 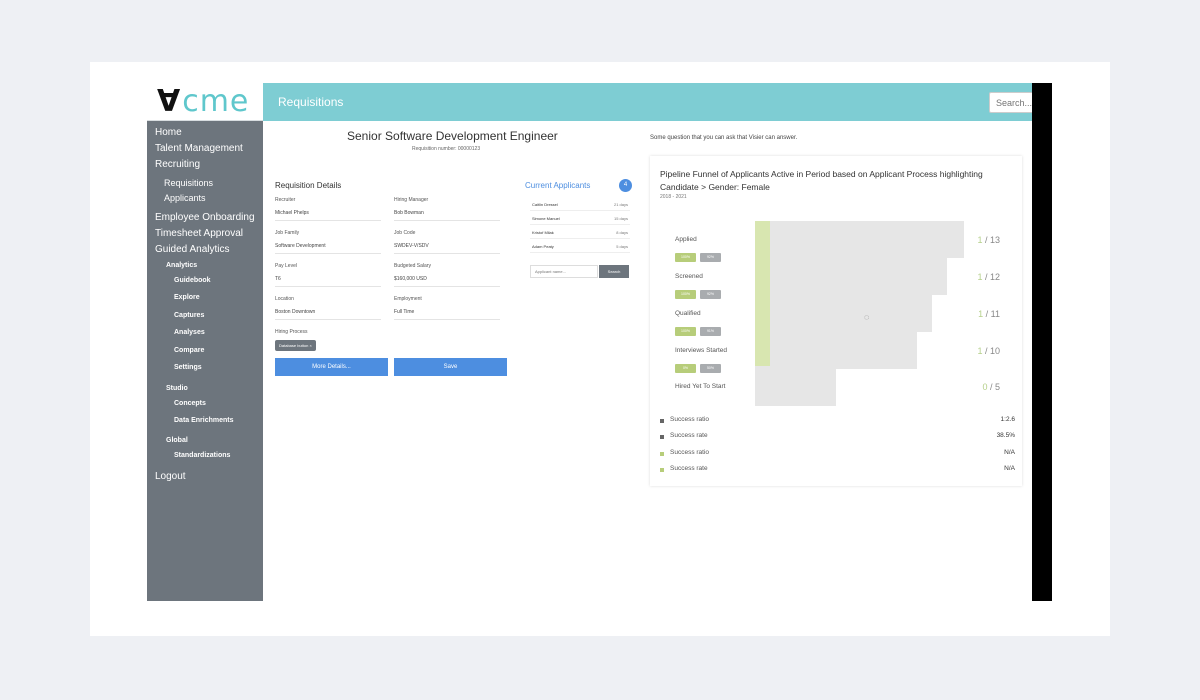 What do you see at coordinates (192, 249) in the screenshot?
I see `sidebar-item-guided-analytics: Guided Analytics` at bounding box center [192, 249].